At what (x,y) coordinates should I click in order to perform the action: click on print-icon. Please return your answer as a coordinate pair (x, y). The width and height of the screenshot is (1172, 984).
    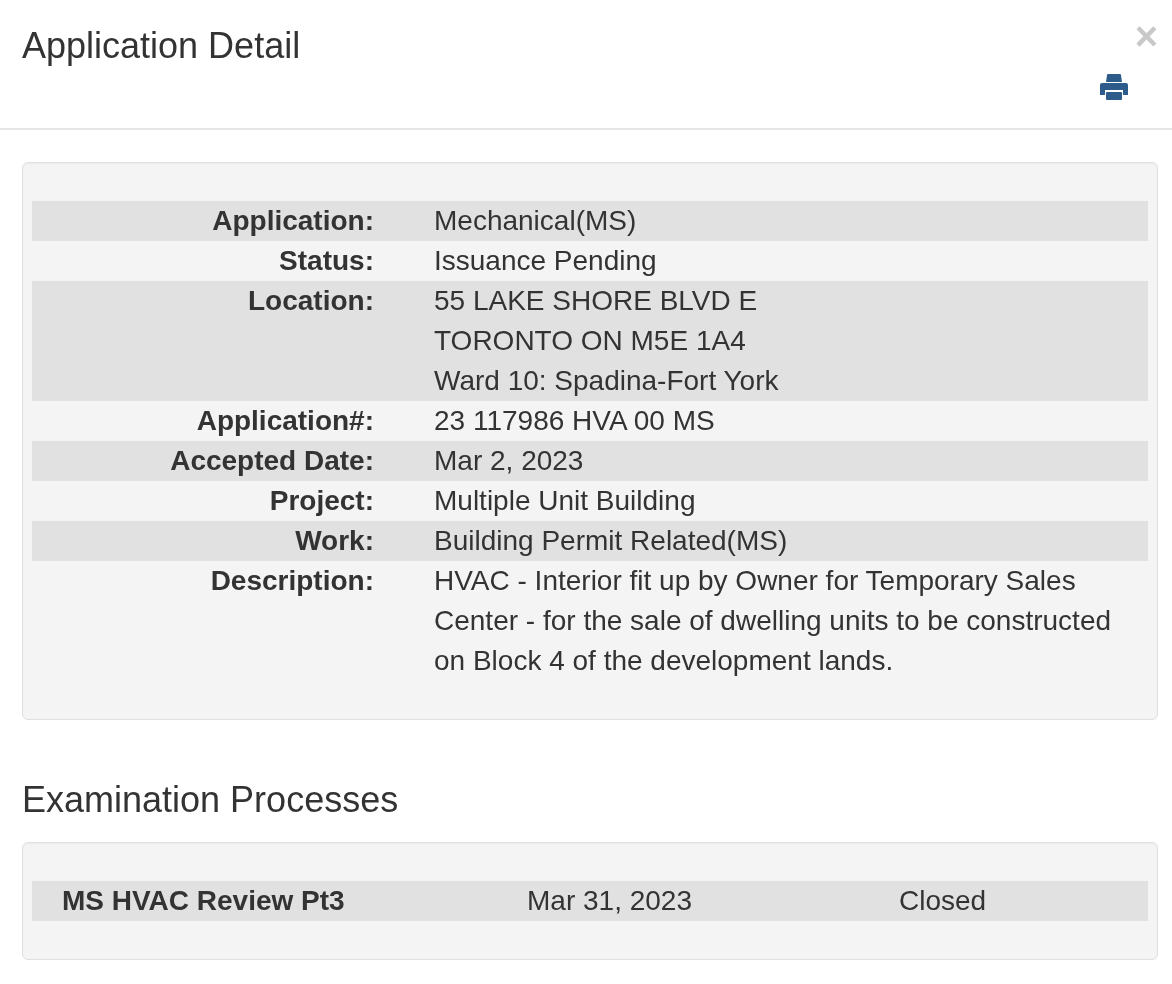
    Looking at the image, I should click on (1114, 87).